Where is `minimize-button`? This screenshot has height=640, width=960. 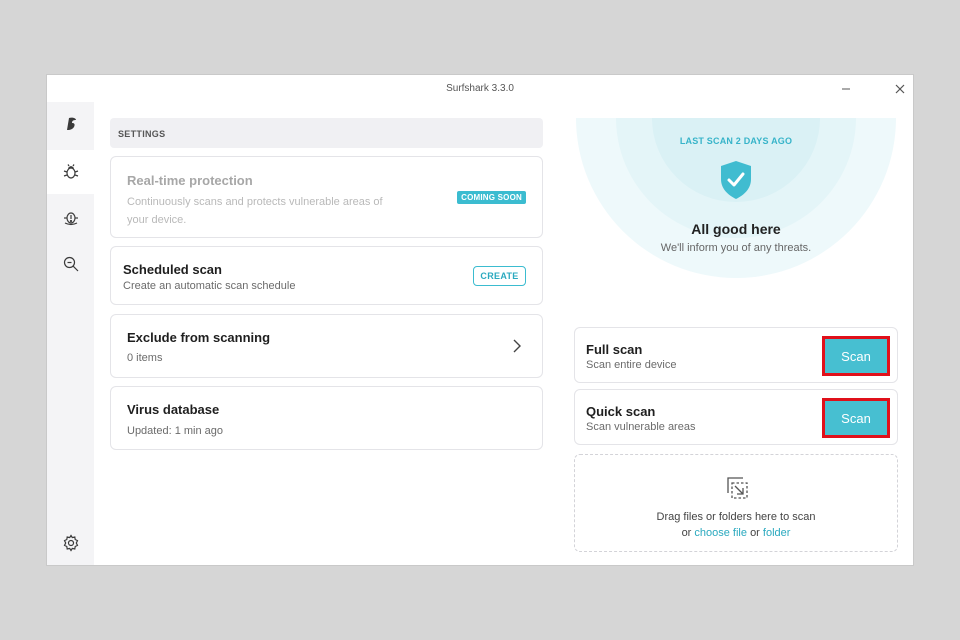 minimize-button is located at coordinates (846, 89).